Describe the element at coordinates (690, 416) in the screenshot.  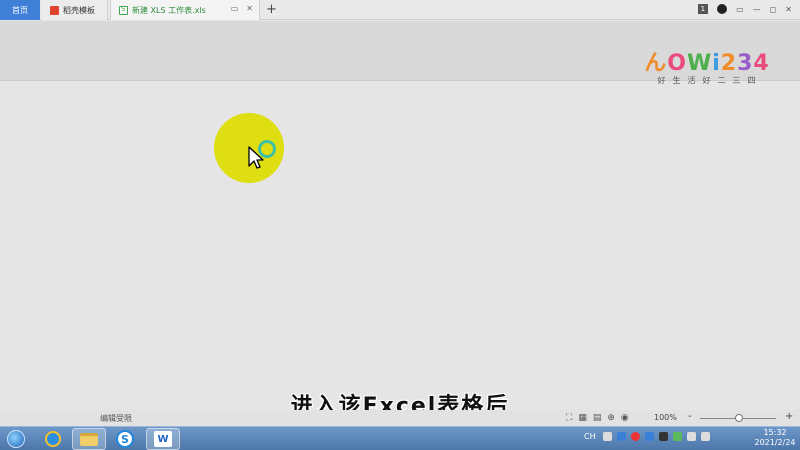
I see `zoom-out-button: -` at that location.